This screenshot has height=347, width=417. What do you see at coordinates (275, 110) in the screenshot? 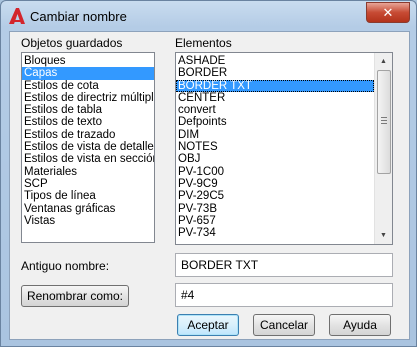
I see `list-item: convert` at bounding box center [275, 110].